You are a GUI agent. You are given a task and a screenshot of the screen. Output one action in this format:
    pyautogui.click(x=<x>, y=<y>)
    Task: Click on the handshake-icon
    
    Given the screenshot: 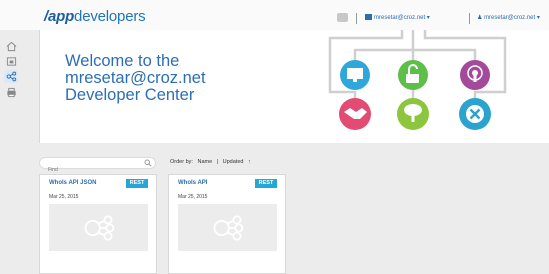 What is the action you would take?
    pyautogui.click(x=355, y=114)
    